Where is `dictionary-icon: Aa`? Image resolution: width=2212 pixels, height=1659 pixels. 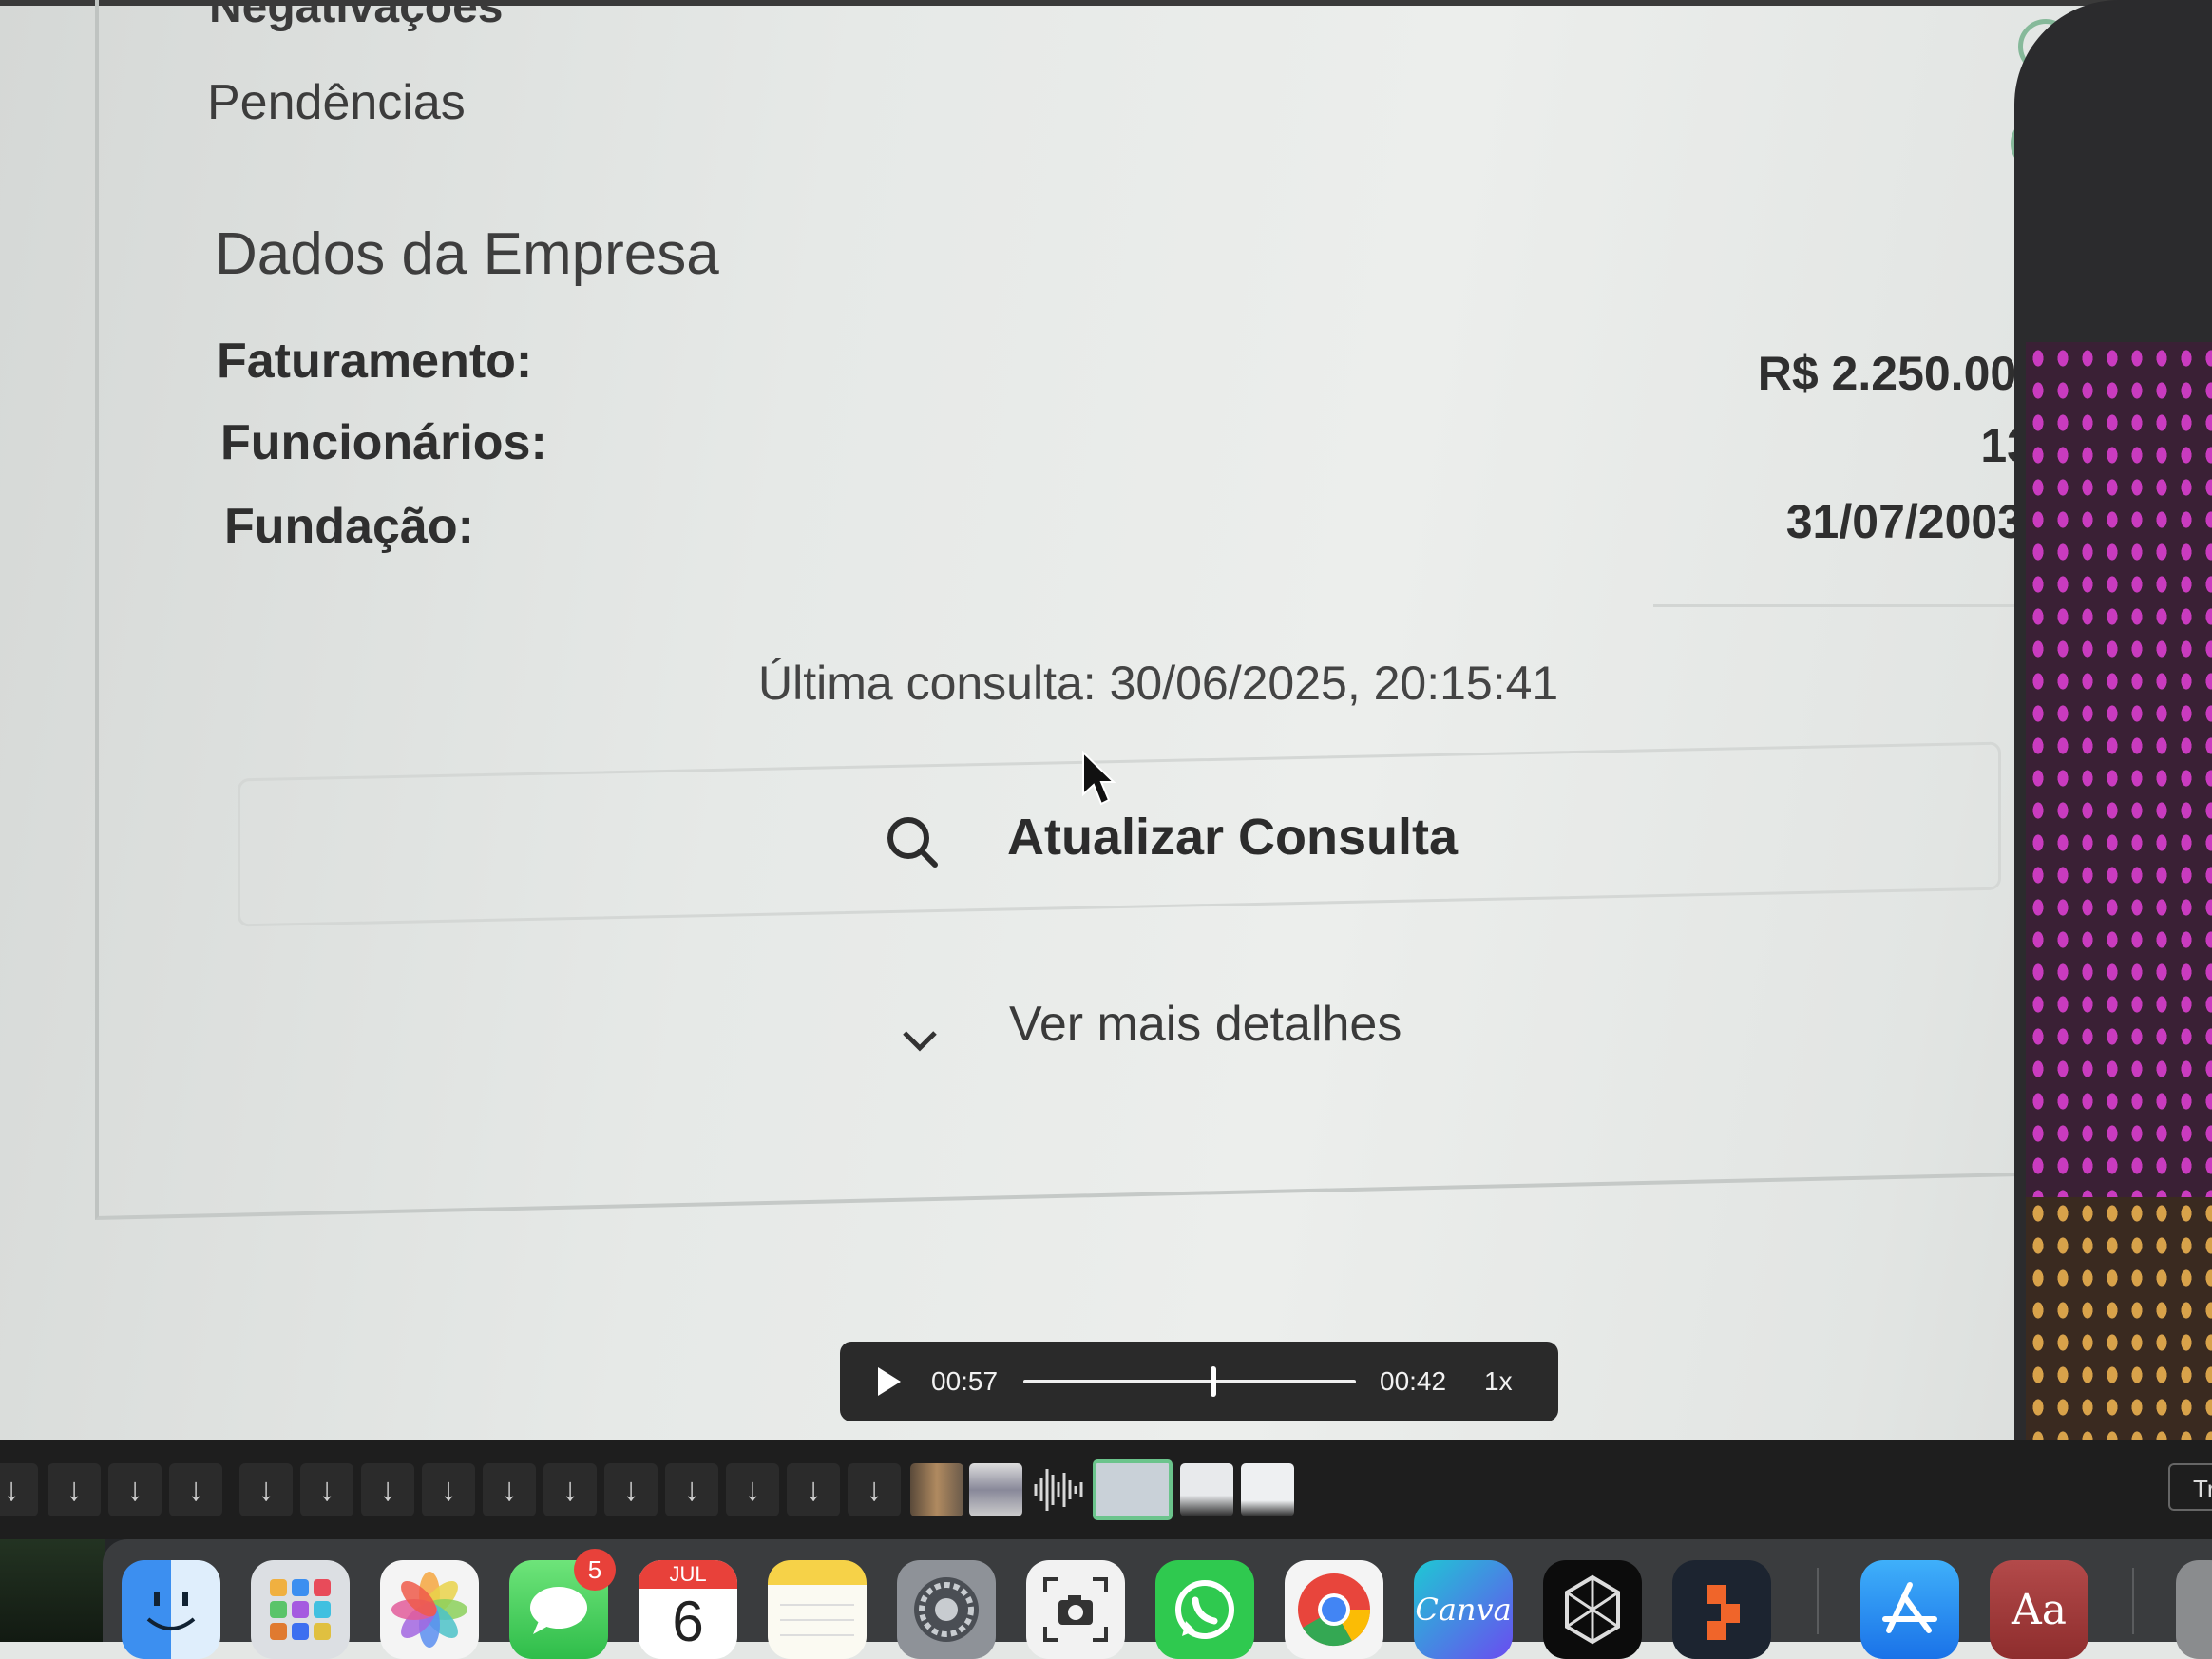
dictionary-icon: Aa is located at coordinates (2039, 1609).